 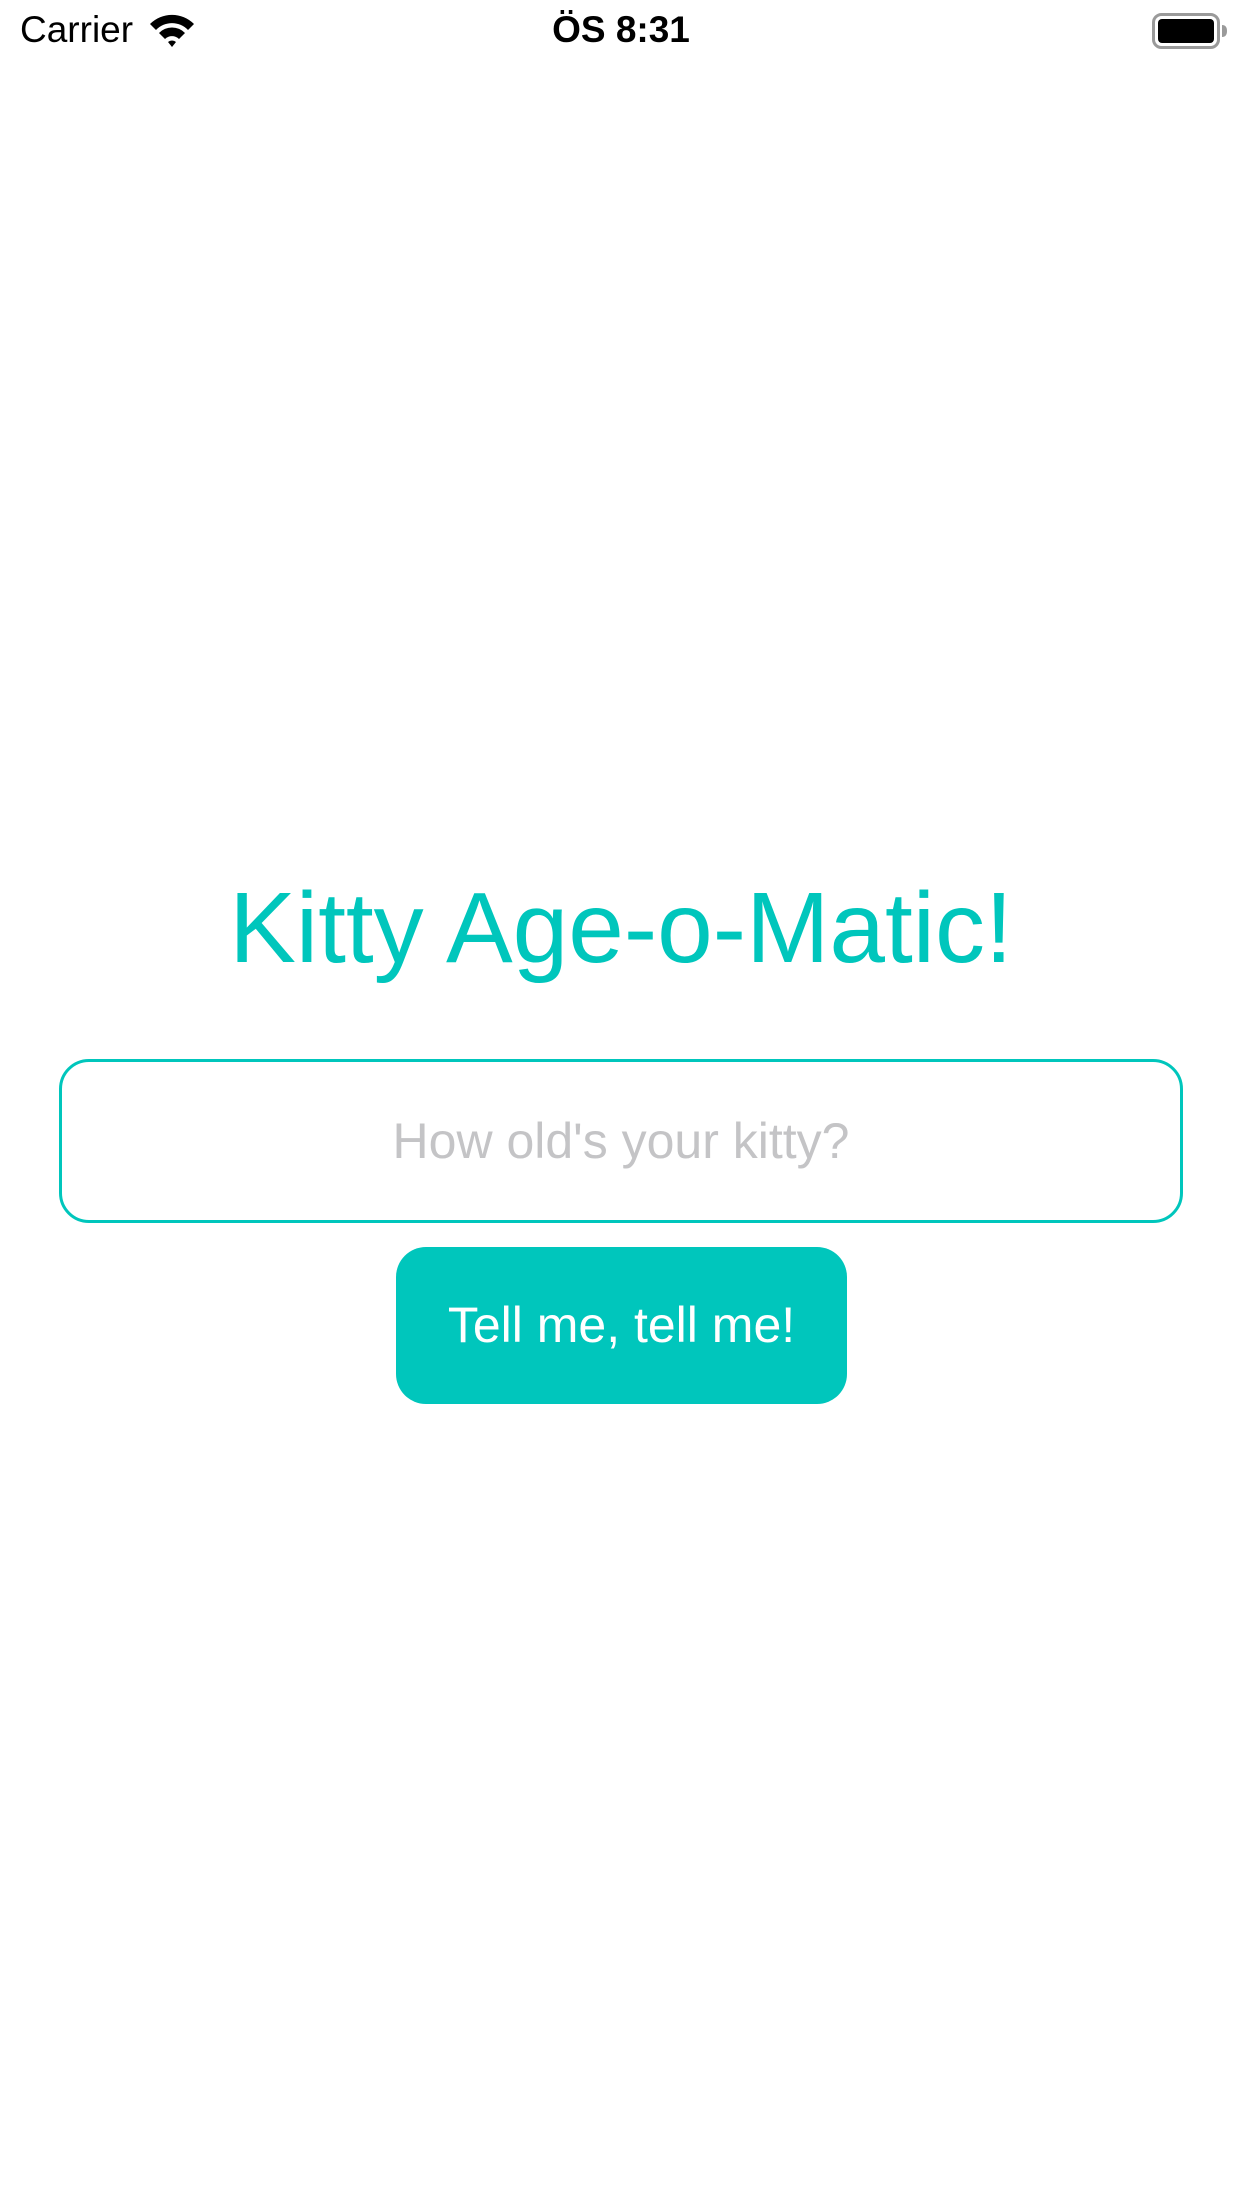 What do you see at coordinates (621, 928) in the screenshot?
I see `app-title: Kitty Age-o-Matic!` at bounding box center [621, 928].